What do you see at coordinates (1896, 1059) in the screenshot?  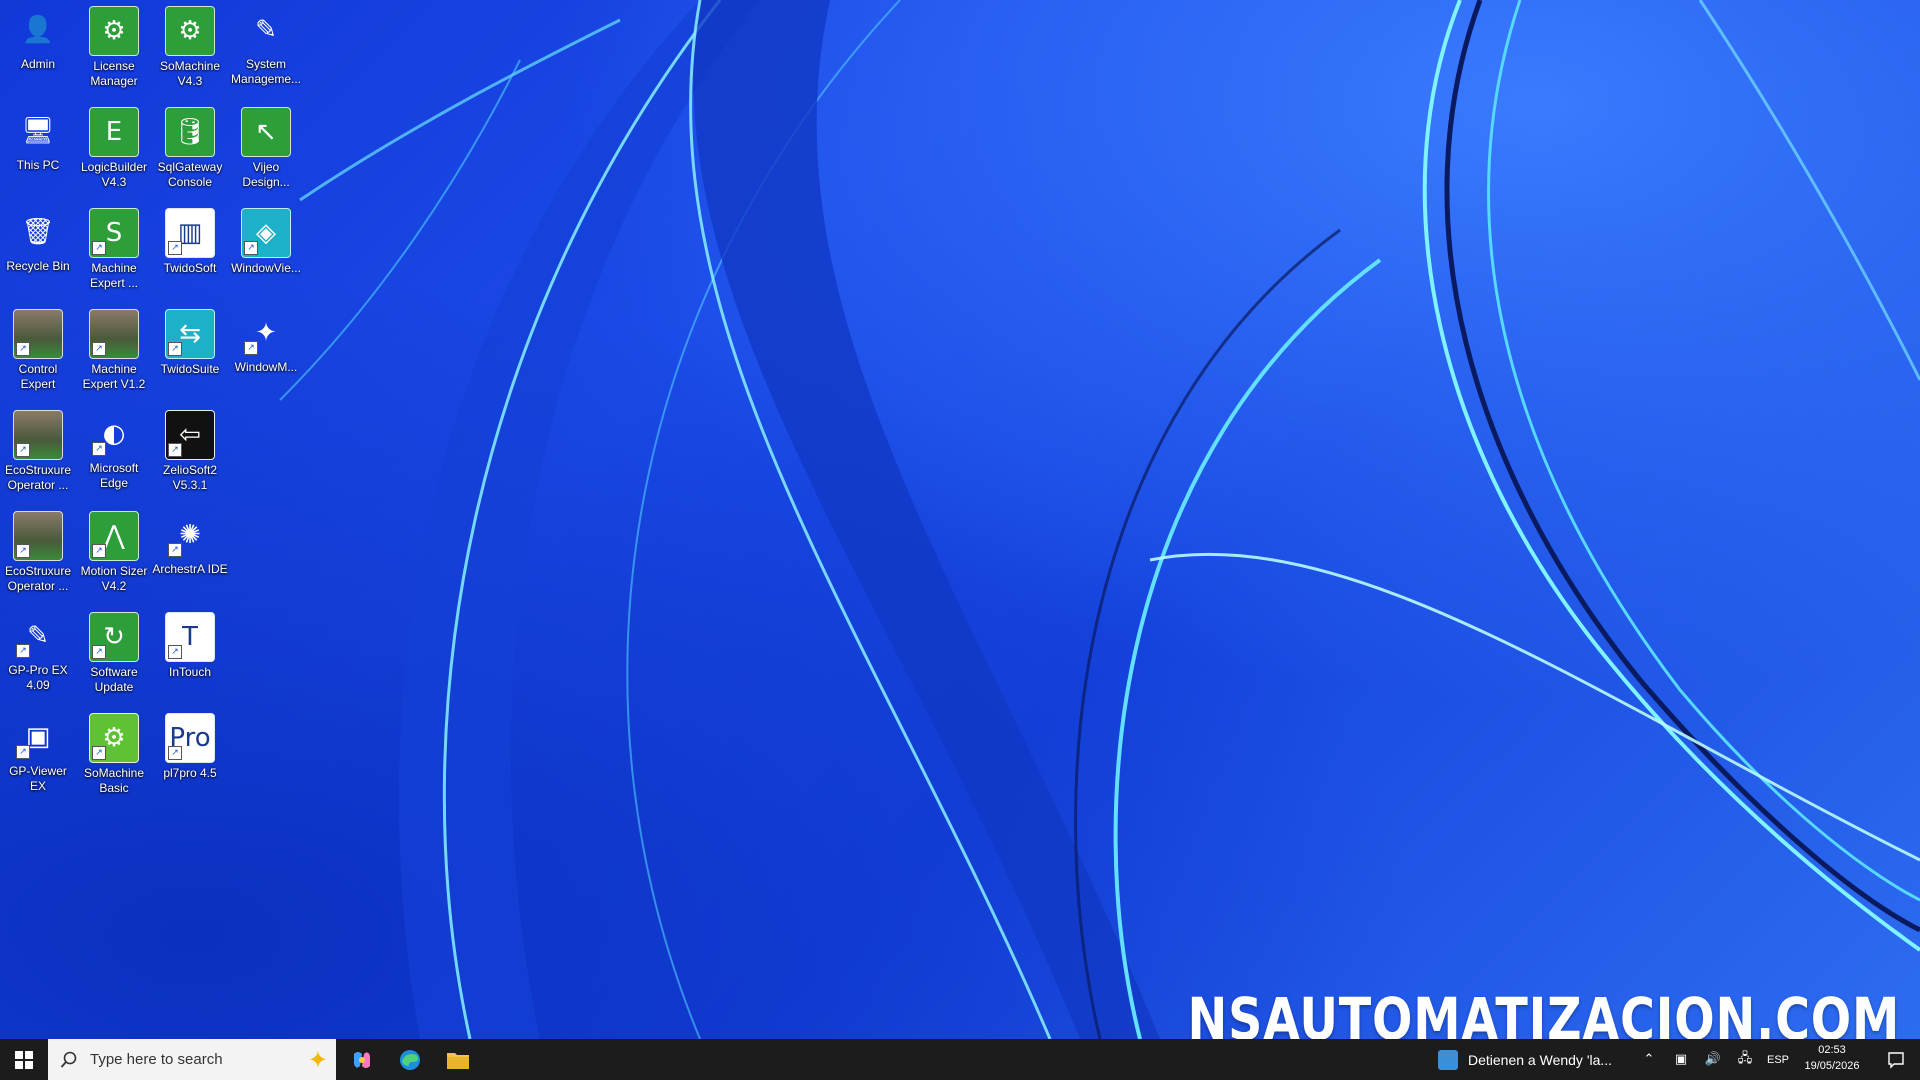 I see `notification-center-button` at bounding box center [1896, 1059].